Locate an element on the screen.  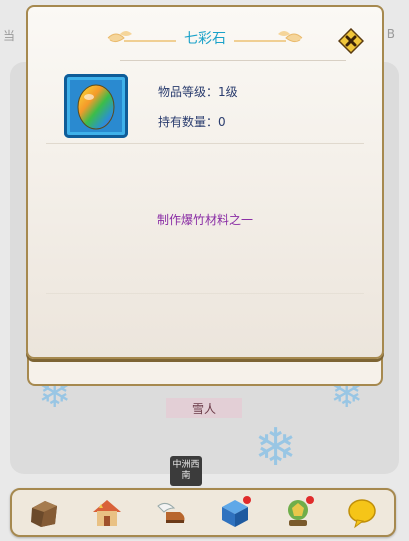
chat-button is located at coordinates (362, 513).